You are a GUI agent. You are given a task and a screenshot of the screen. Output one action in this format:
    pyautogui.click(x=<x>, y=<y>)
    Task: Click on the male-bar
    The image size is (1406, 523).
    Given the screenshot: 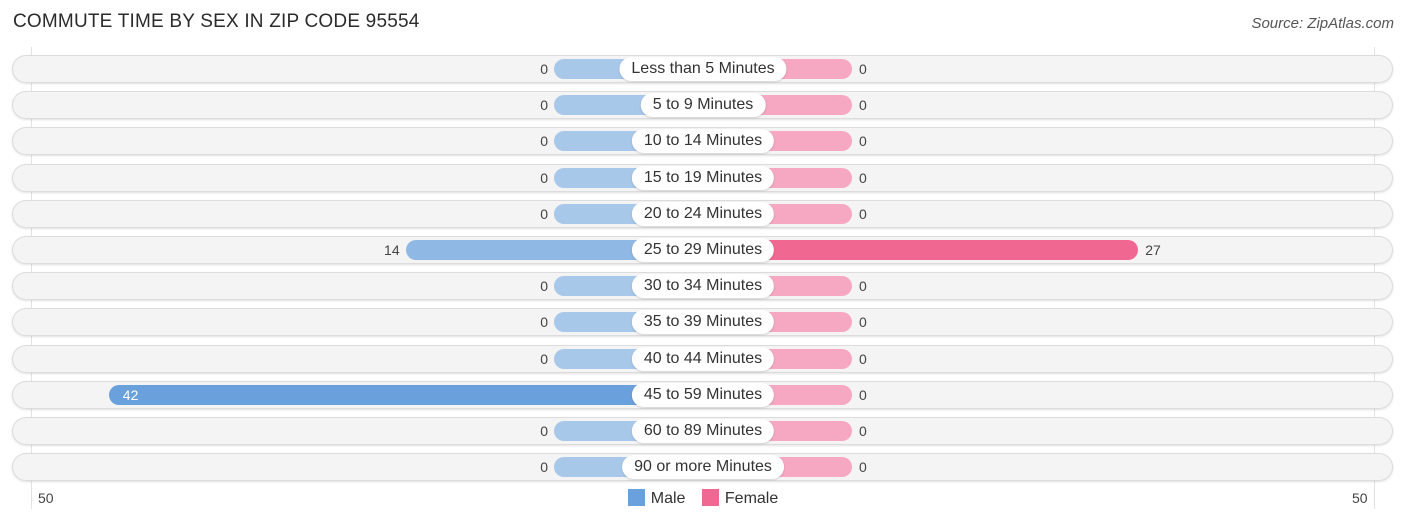 What is the action you would take?
    pyautogui.click(x=405, y=395)
    